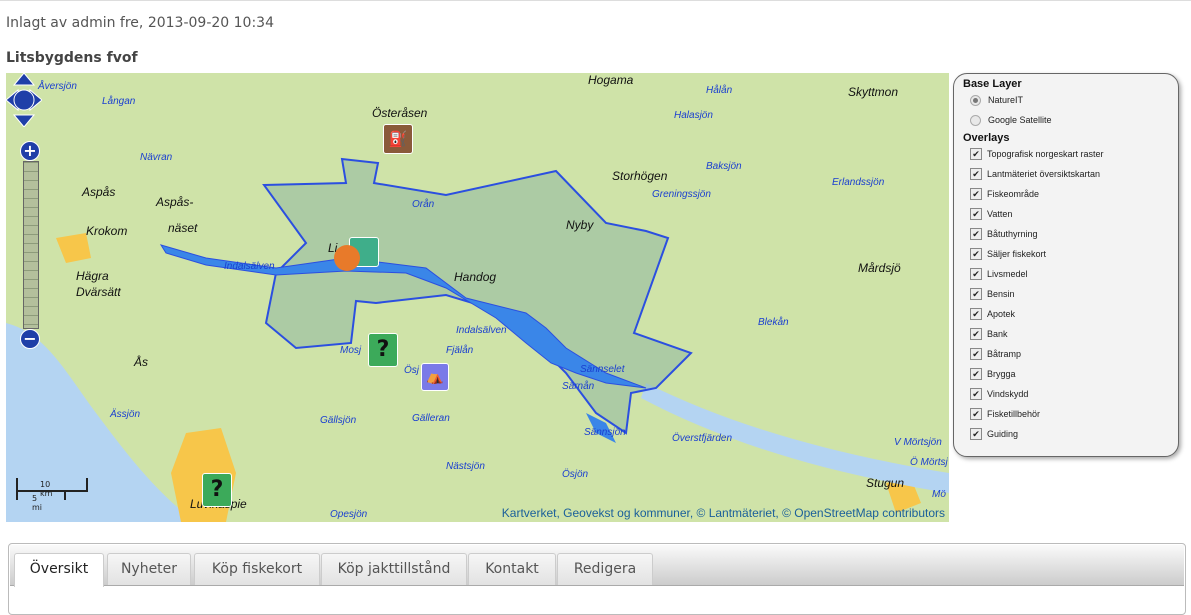 Image resolution: width=1191 pixels, height=615 pixels. Describe the element at coordinates (605, 569) in the screenshot. I see `tab-5: Redigera` at that location.